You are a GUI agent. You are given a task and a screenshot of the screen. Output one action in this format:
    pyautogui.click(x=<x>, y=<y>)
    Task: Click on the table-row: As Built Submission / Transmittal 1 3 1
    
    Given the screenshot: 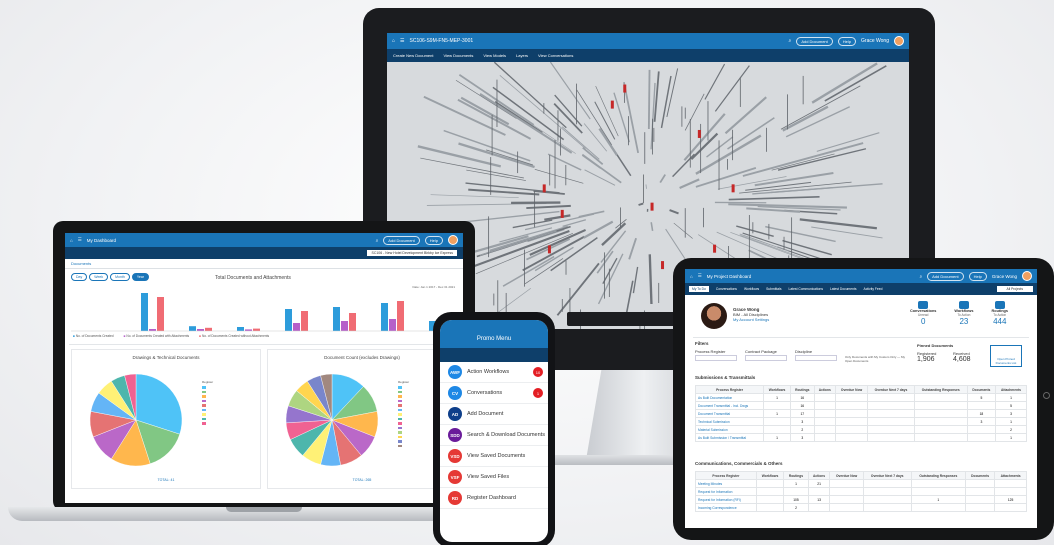 What is the action you would take?
    pyautogui.click(x=860, y=437)
    